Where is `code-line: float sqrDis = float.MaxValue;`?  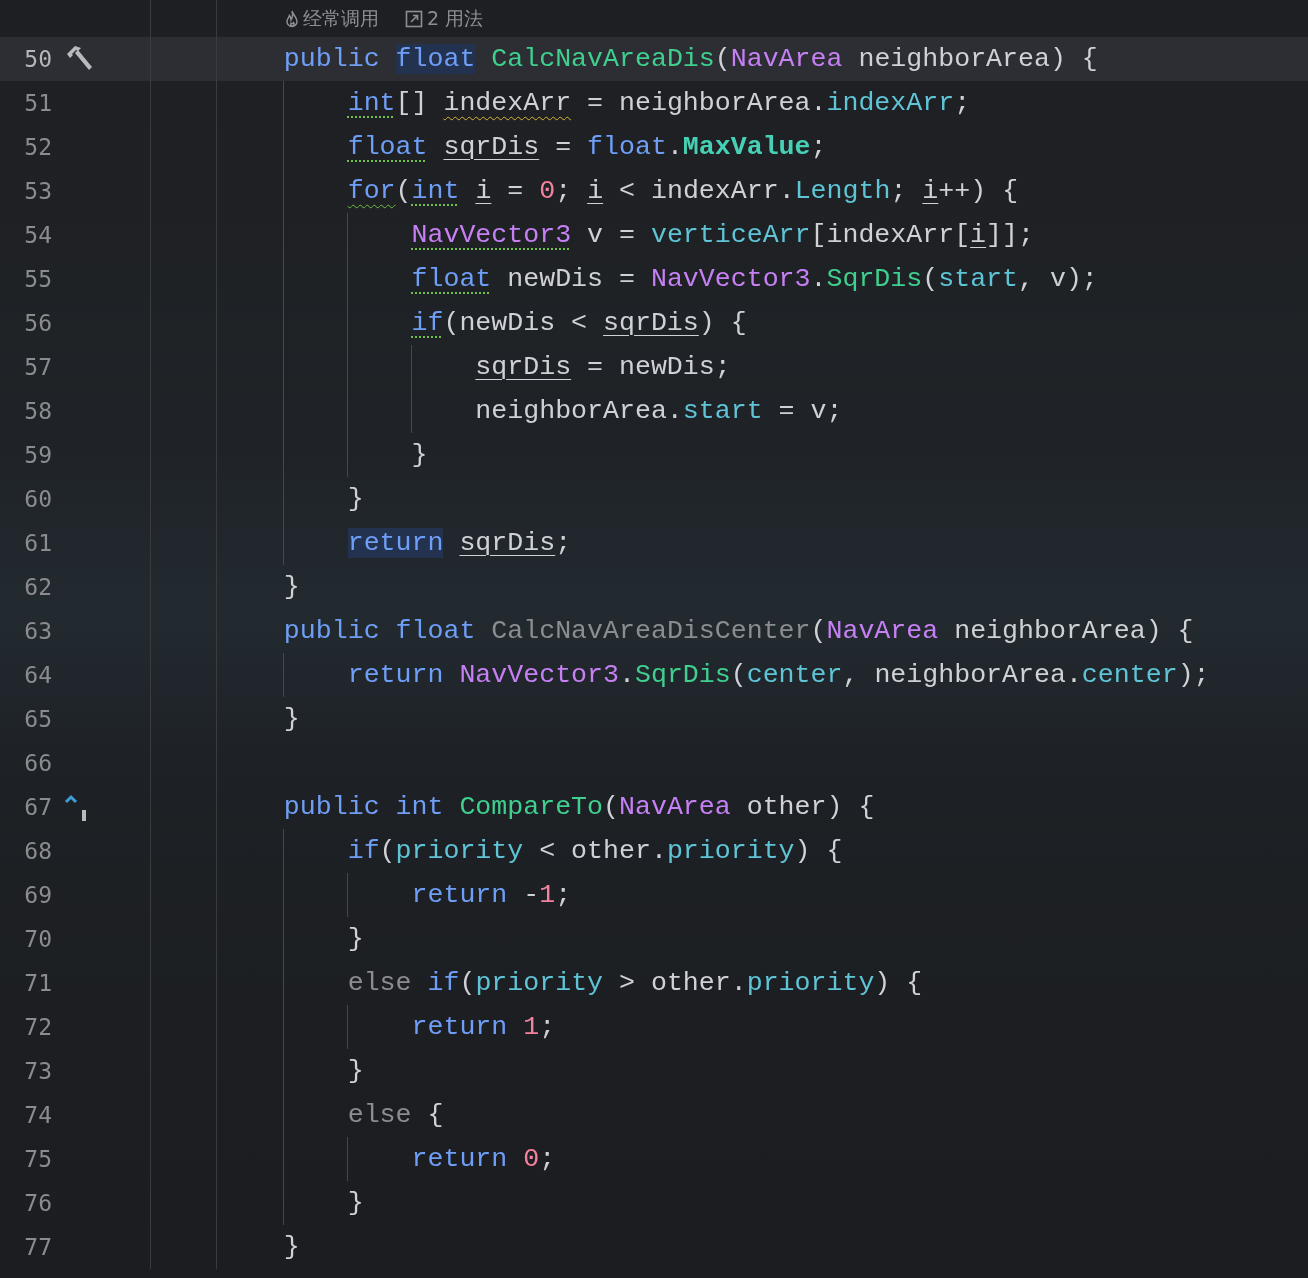
code-line: float sqrDis = float.MaxValue; is located at coordinates (586, 147).